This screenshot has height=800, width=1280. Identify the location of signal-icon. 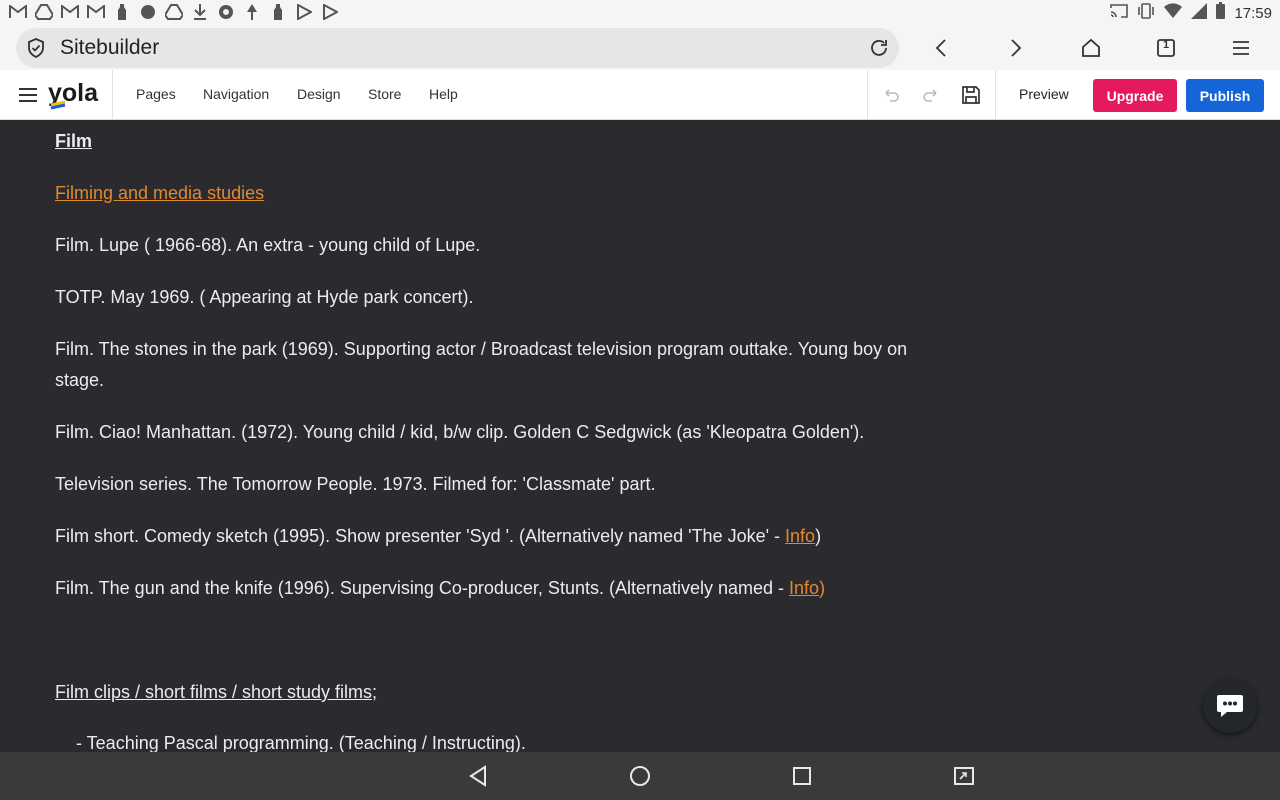
(1199, 13).